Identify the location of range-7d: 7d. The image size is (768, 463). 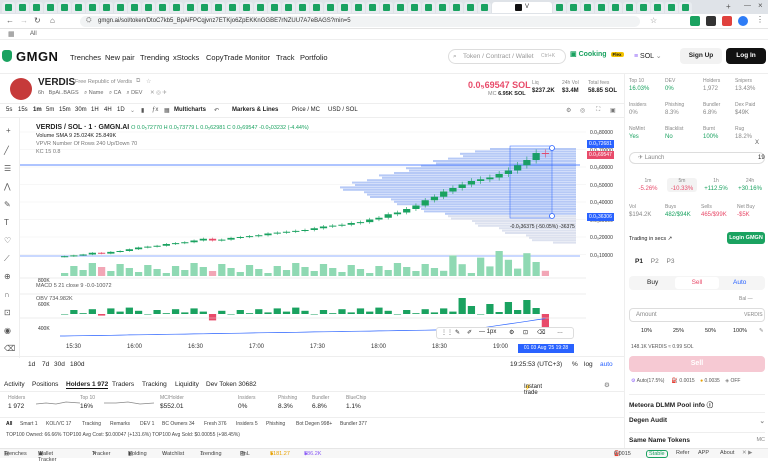
(45, 364).